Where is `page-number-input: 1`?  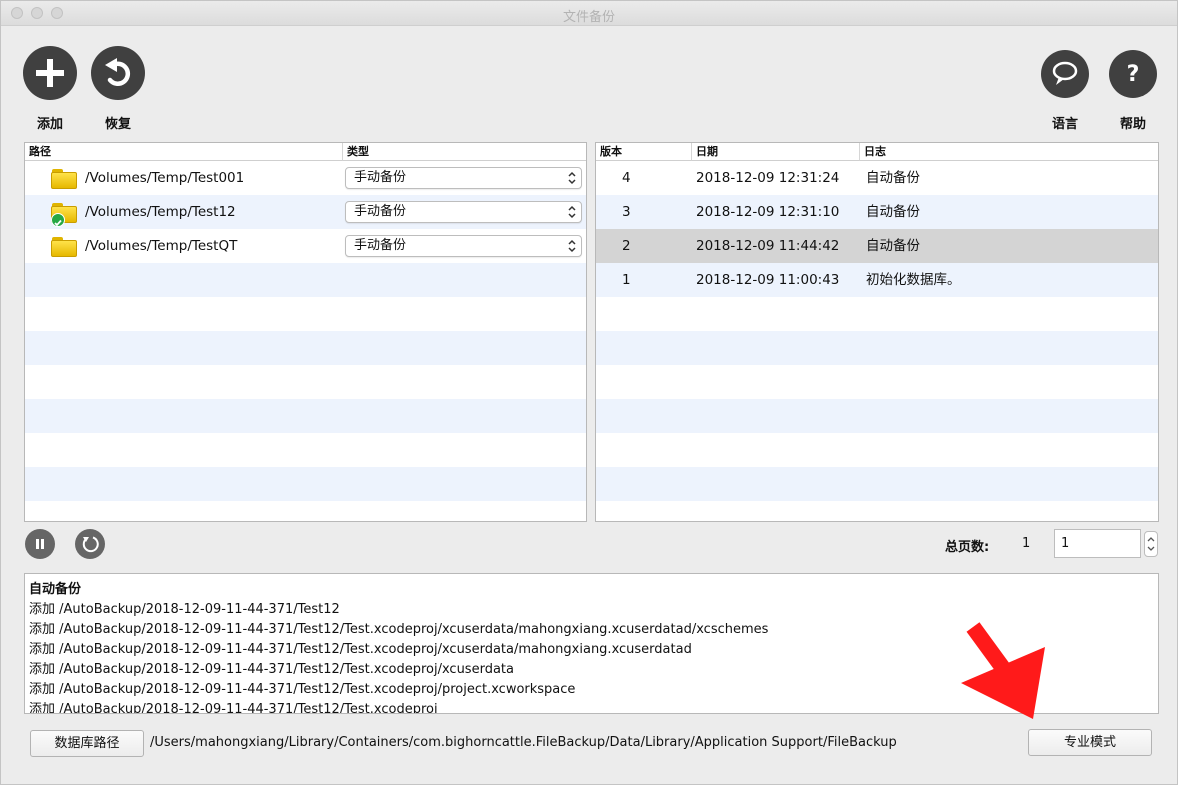 page-number-input: 1 is located at coordinates (1097, 543).